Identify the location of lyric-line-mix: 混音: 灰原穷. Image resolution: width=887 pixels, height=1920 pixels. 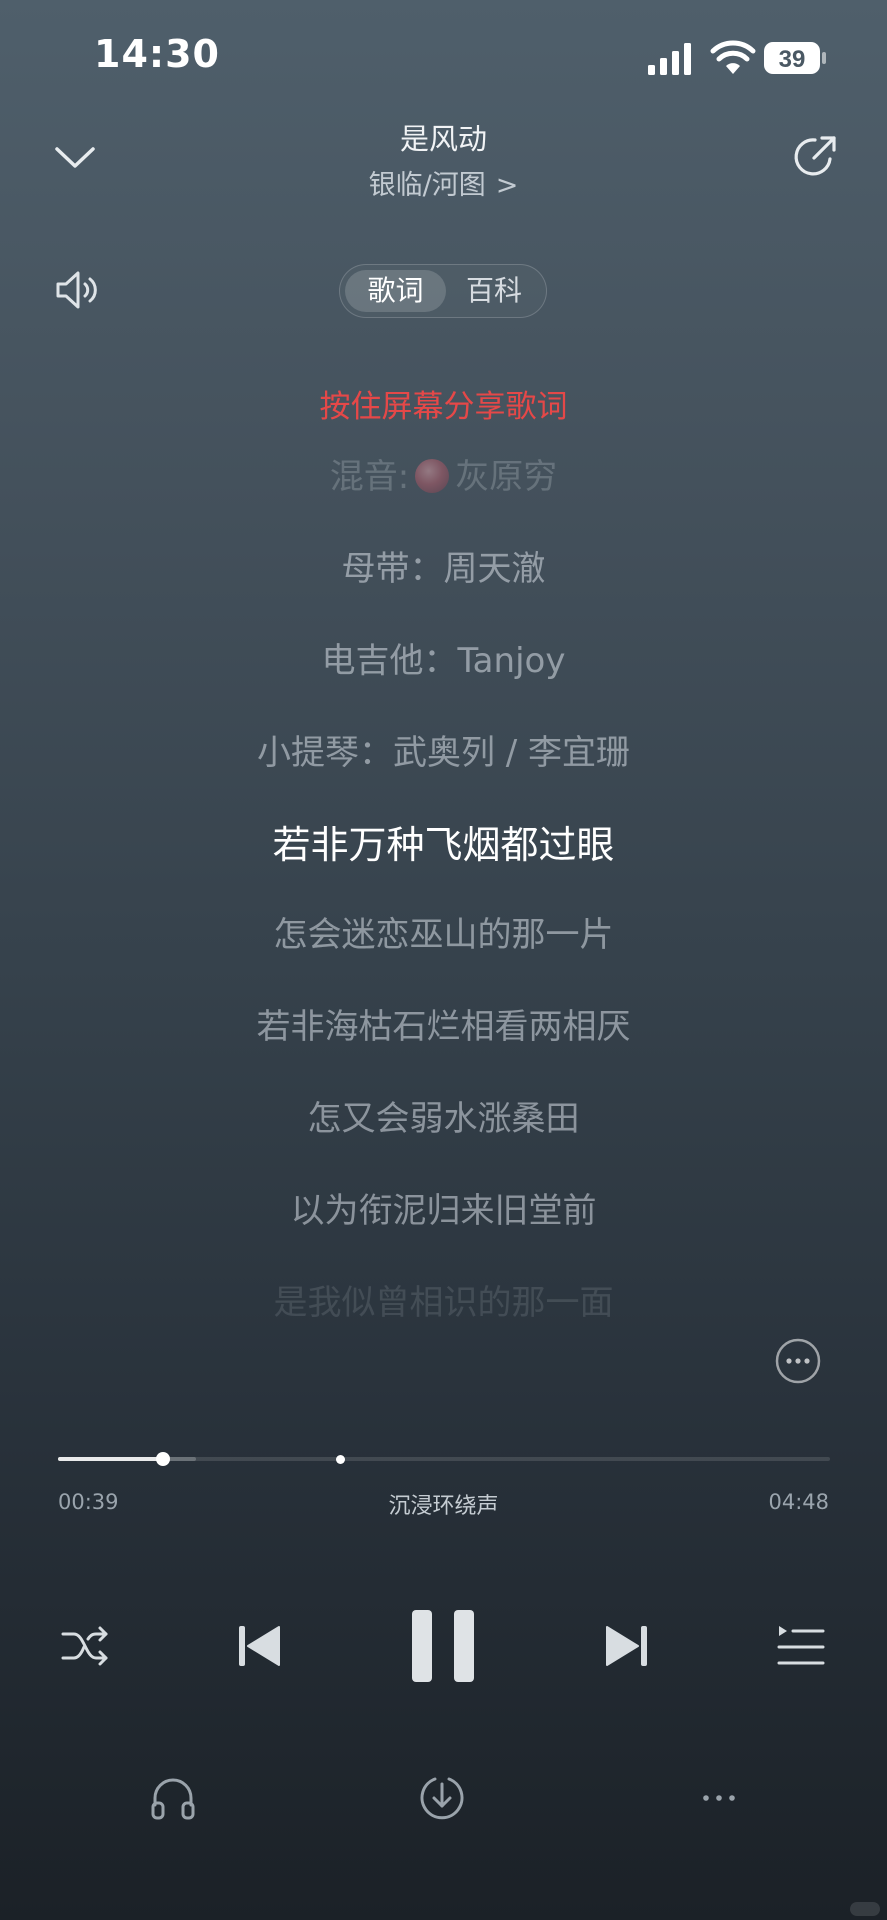
(443, 473).